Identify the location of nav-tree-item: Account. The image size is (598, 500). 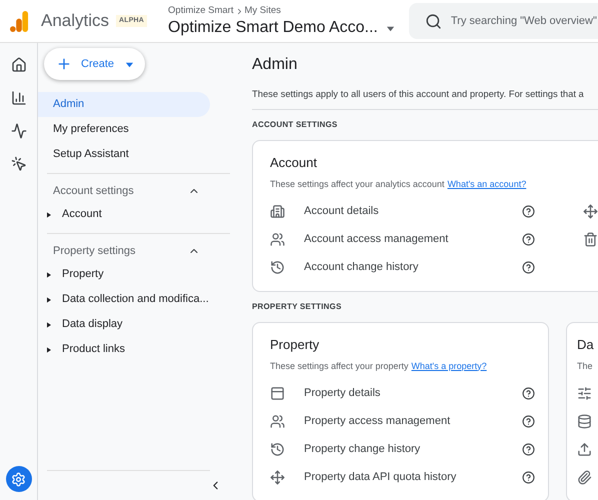
(82, 214).